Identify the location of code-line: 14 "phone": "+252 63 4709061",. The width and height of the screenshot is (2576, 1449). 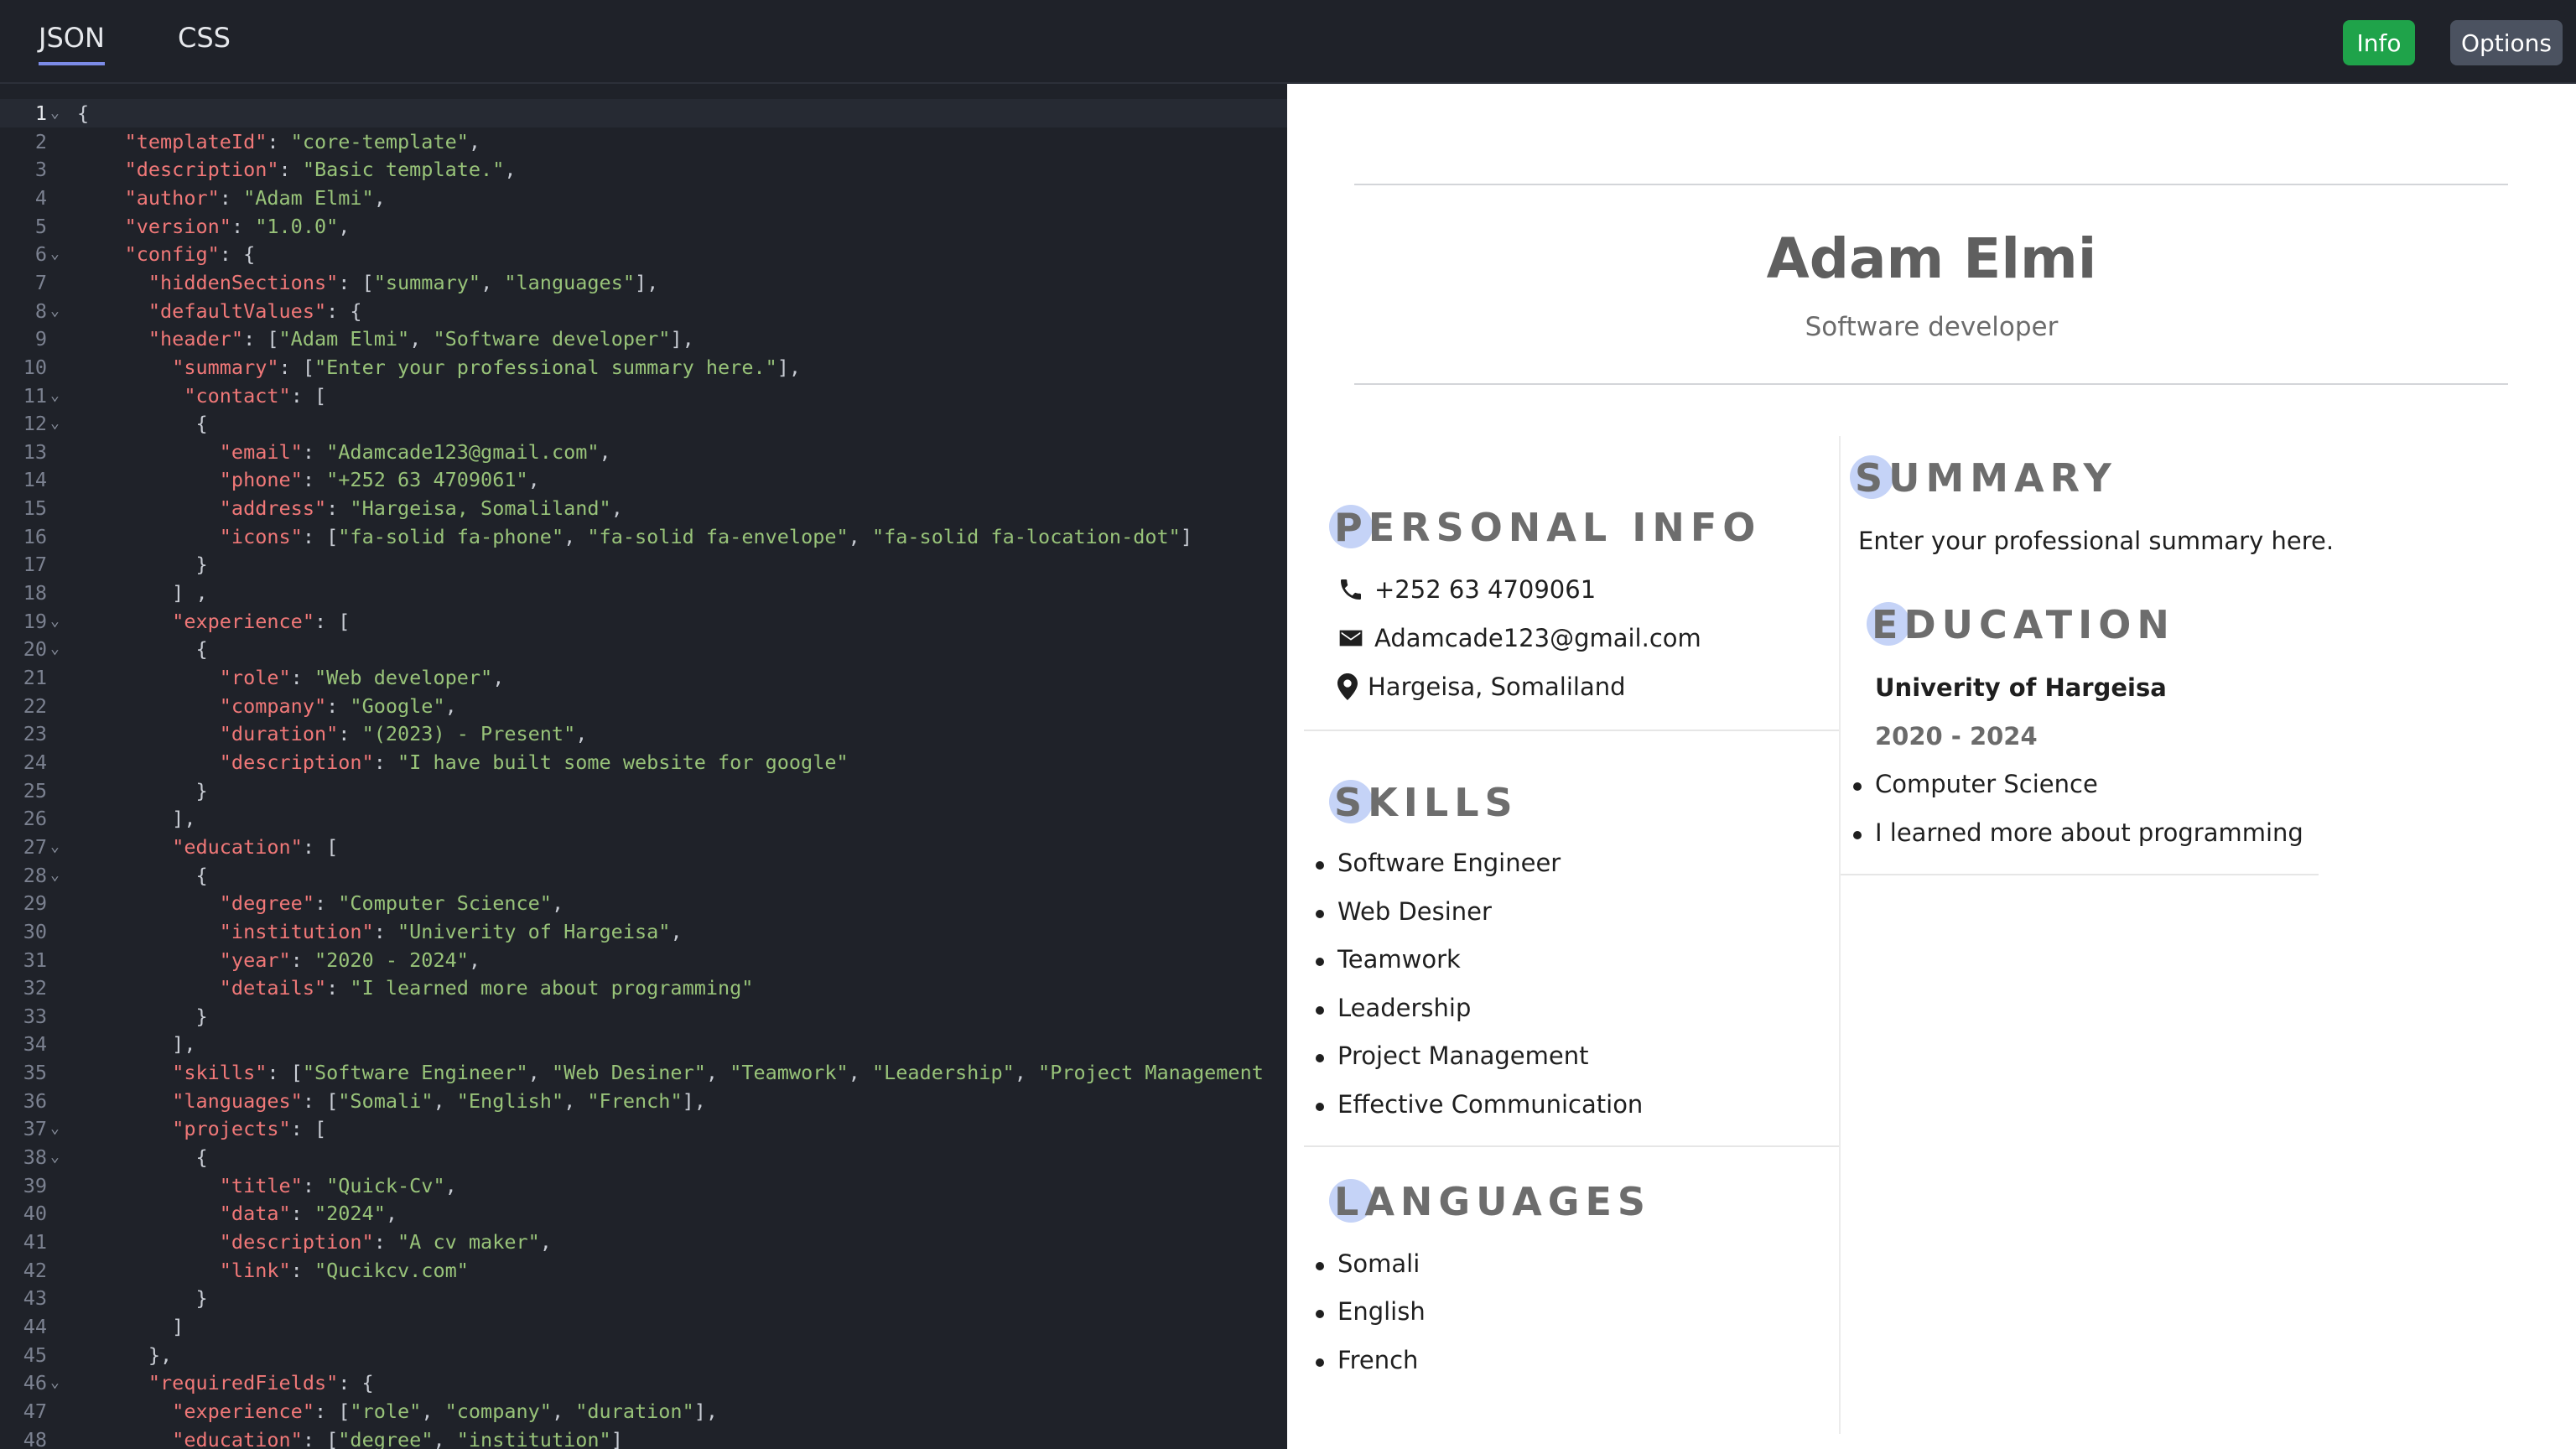
(643, 479).